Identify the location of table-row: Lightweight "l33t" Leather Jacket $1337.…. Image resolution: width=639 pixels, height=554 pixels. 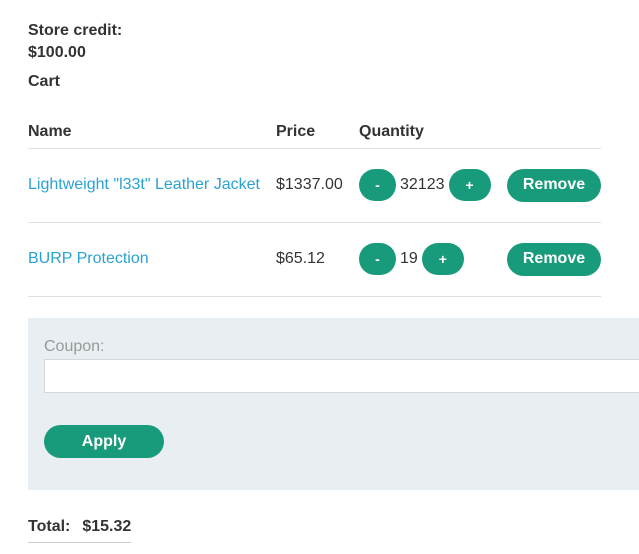
(314, 185).